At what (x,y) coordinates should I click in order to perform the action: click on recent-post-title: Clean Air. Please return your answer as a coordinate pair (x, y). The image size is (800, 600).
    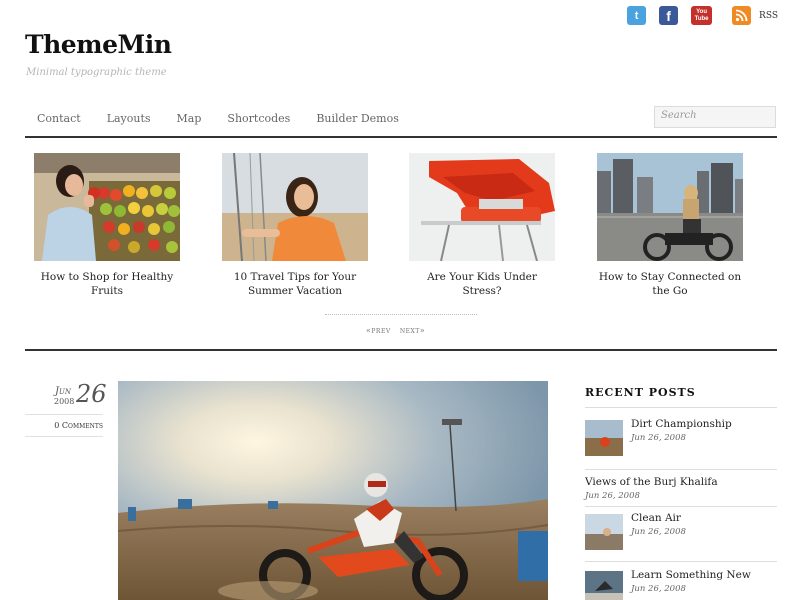
    Looking at the image, I should click on (656, 518).